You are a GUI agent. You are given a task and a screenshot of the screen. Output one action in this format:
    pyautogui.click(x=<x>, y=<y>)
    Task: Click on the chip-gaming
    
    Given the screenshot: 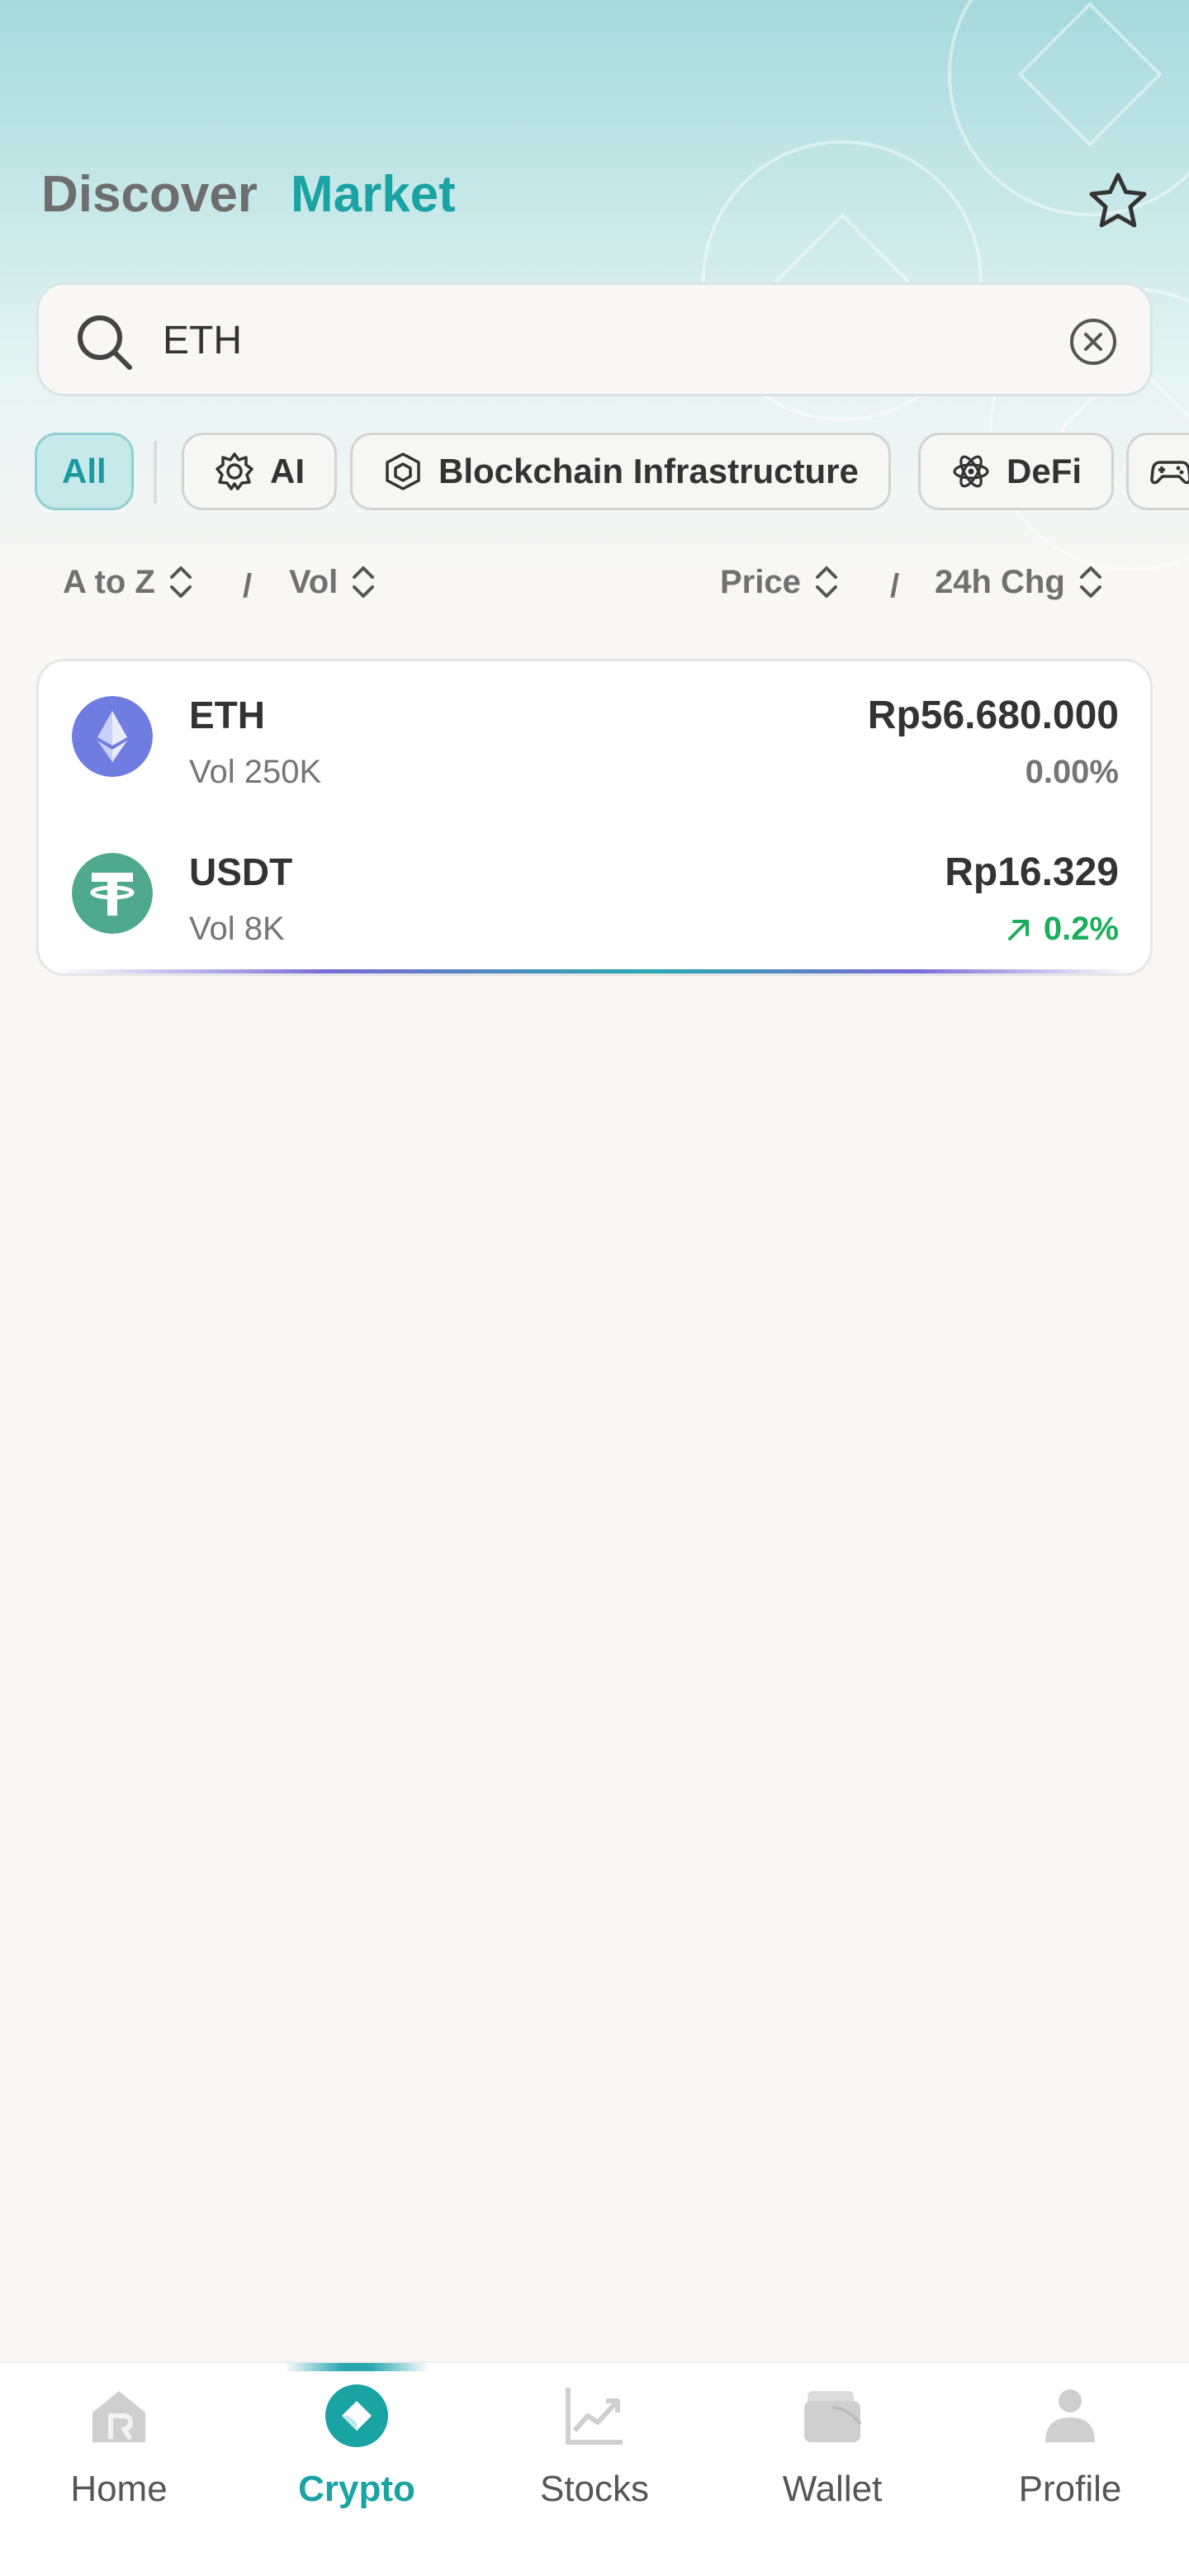 What is the action you would take?
    pyautogui.click(x=1157, y=471)
    